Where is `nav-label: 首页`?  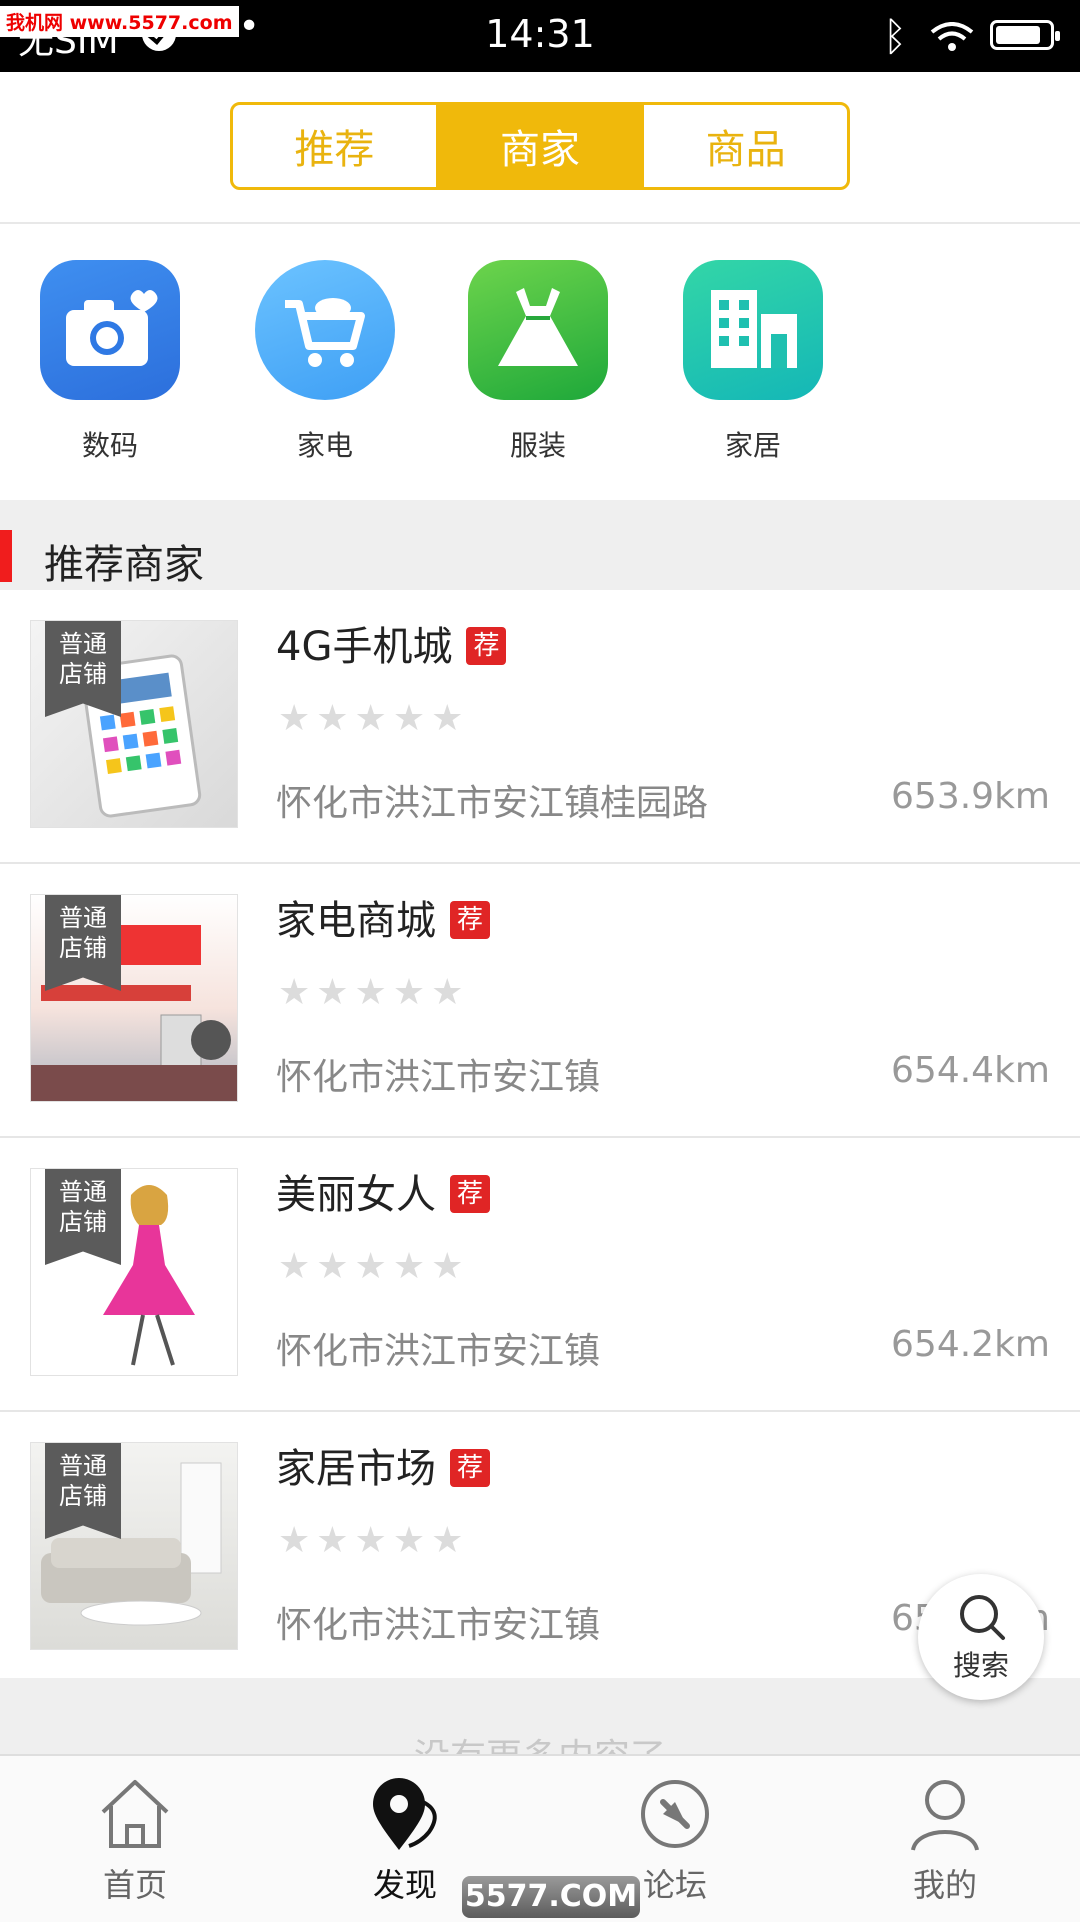 nav-label: 首页 is located at coordinates (134, 1885).